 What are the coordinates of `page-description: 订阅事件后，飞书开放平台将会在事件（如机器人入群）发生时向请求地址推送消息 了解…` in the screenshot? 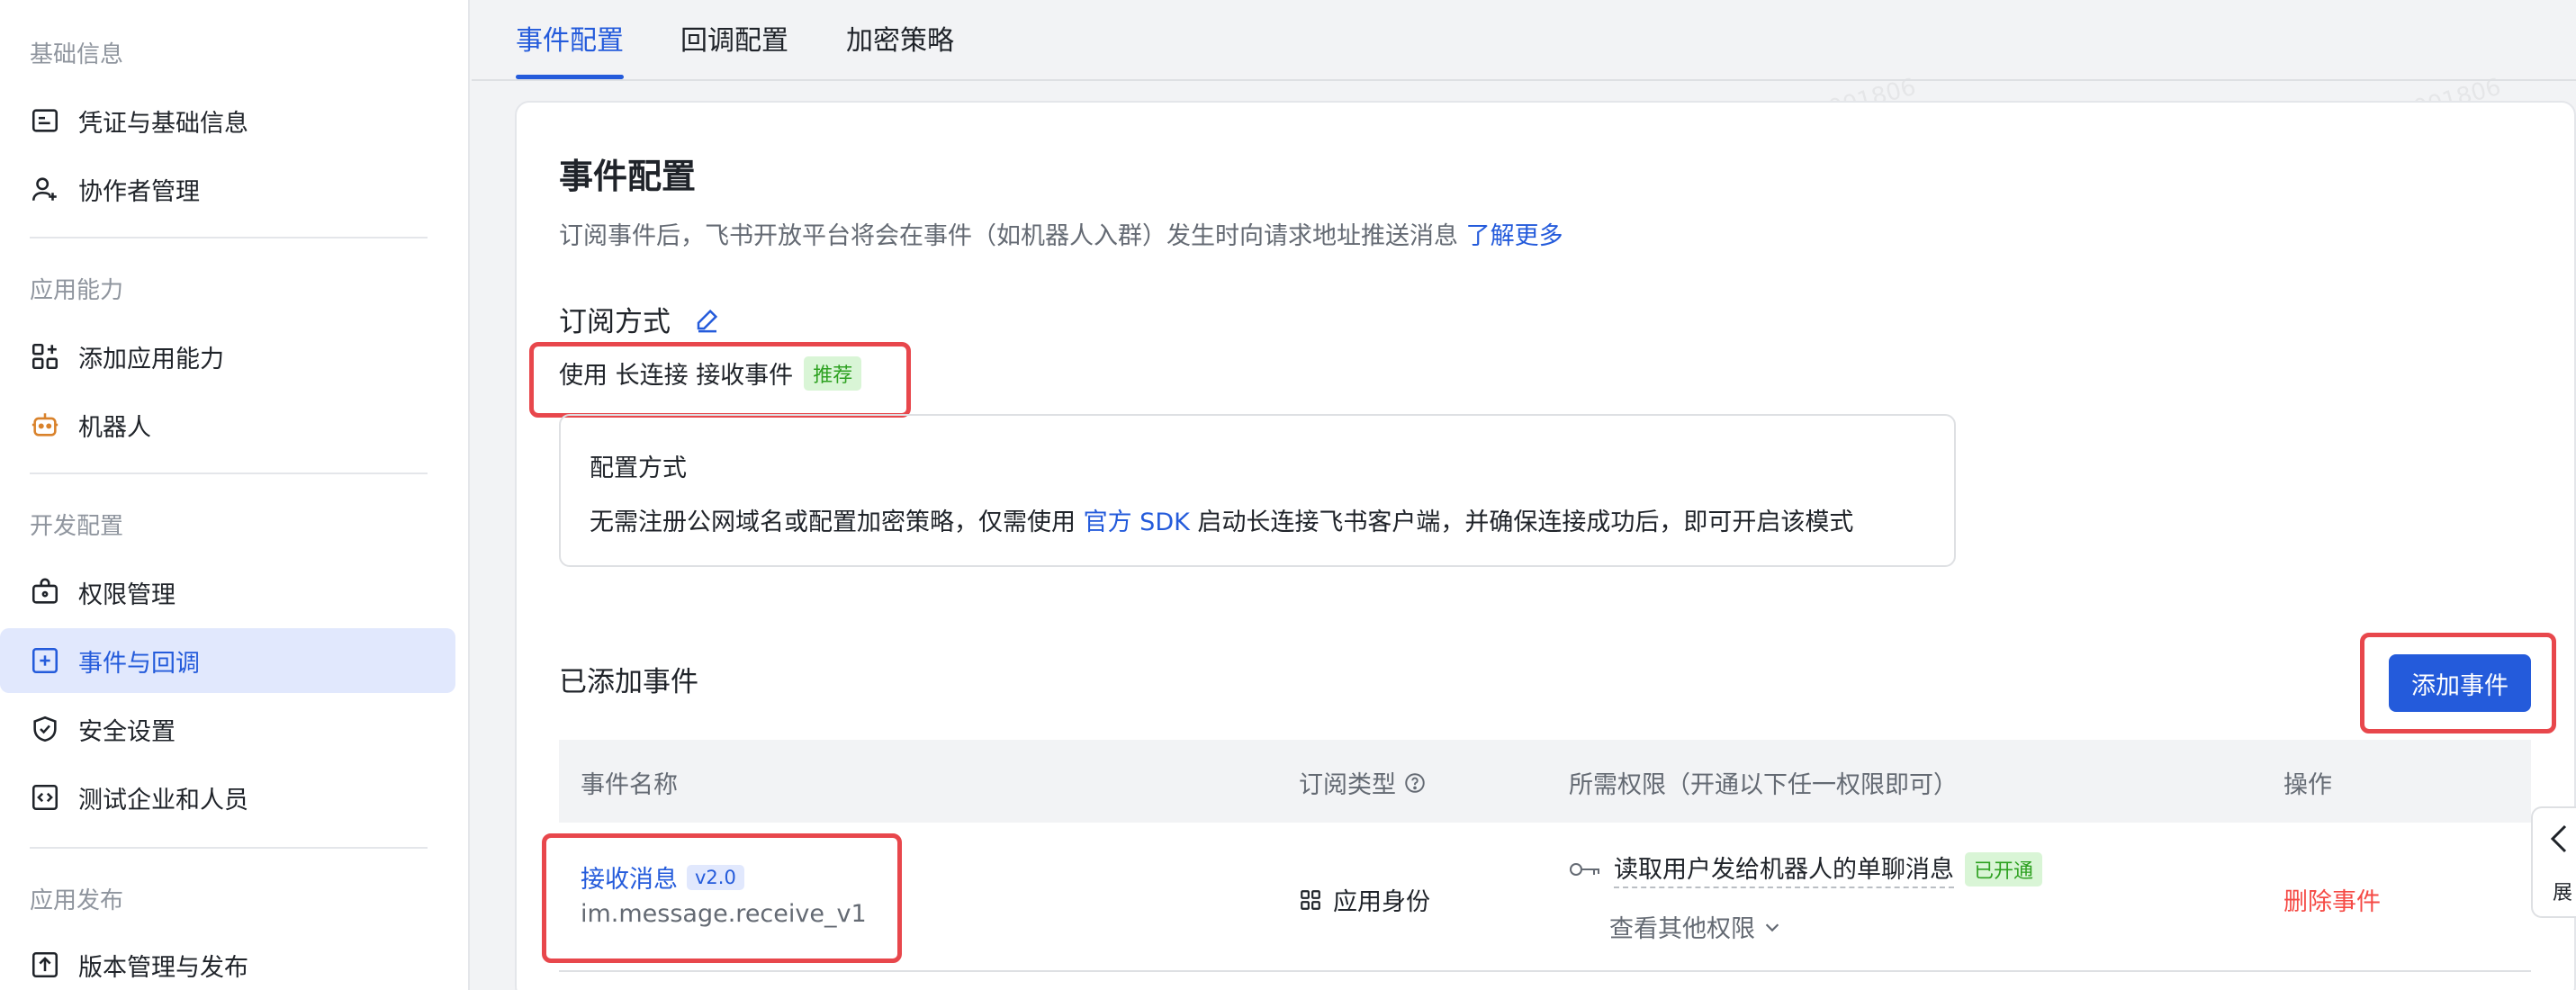 It's located at (1061, 234).